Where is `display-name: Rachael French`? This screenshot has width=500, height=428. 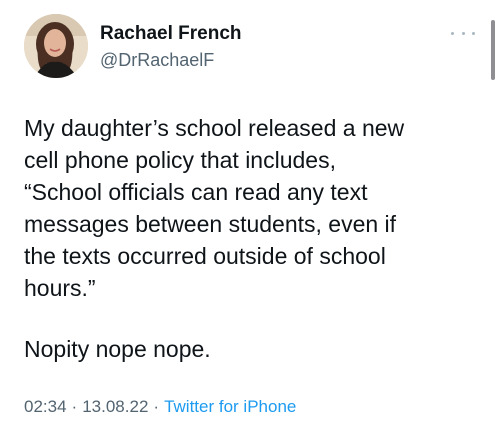
display-name: Rachael French is located at coordinates (171, 34).